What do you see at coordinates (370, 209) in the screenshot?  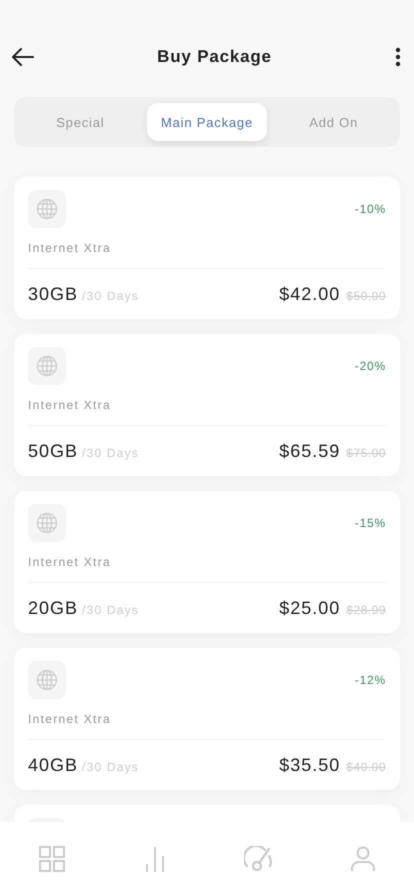 I see `discount-label: -10%` at bounding box center [370, 209].